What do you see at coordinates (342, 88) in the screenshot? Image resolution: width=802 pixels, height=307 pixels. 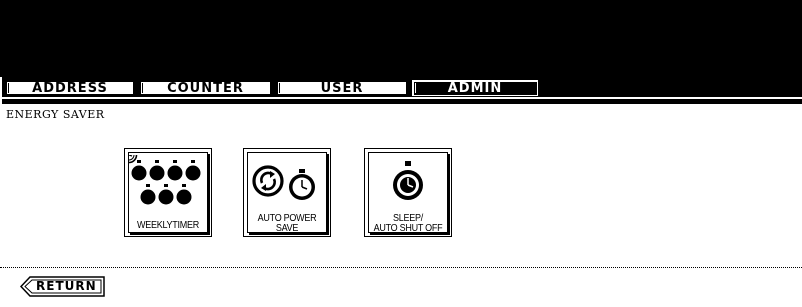 I see `tab-user: USER` at bounding box center [342, 88].